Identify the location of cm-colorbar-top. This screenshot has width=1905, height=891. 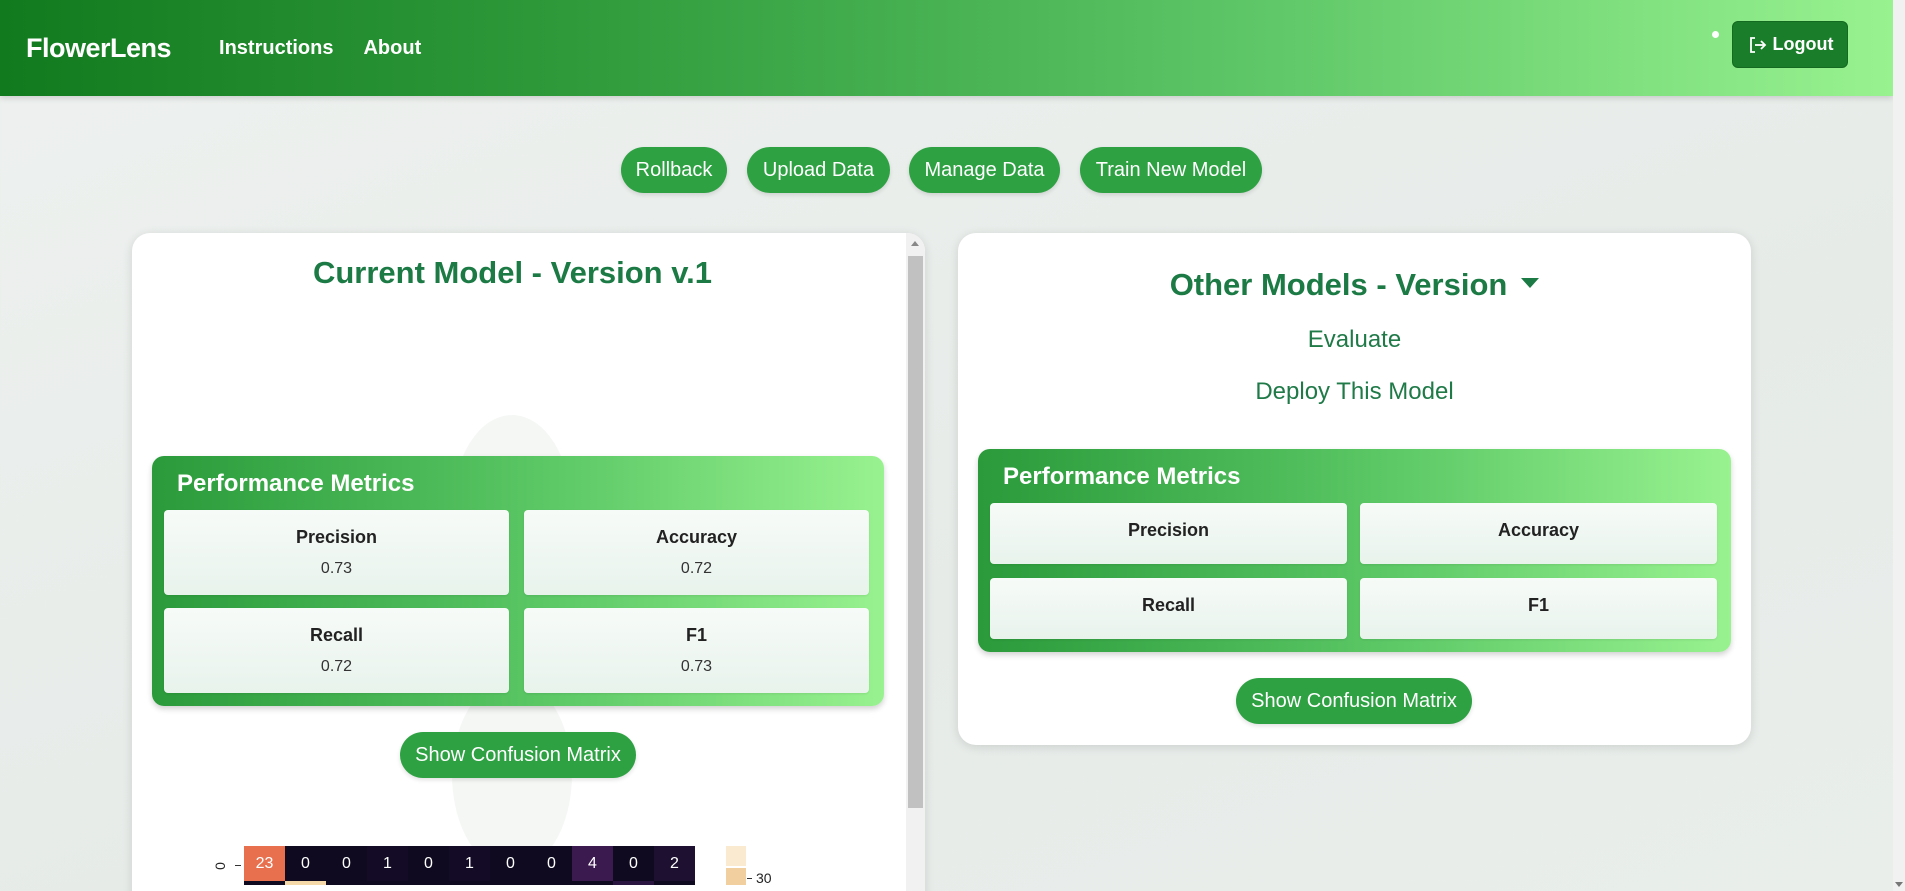
(736, 856).